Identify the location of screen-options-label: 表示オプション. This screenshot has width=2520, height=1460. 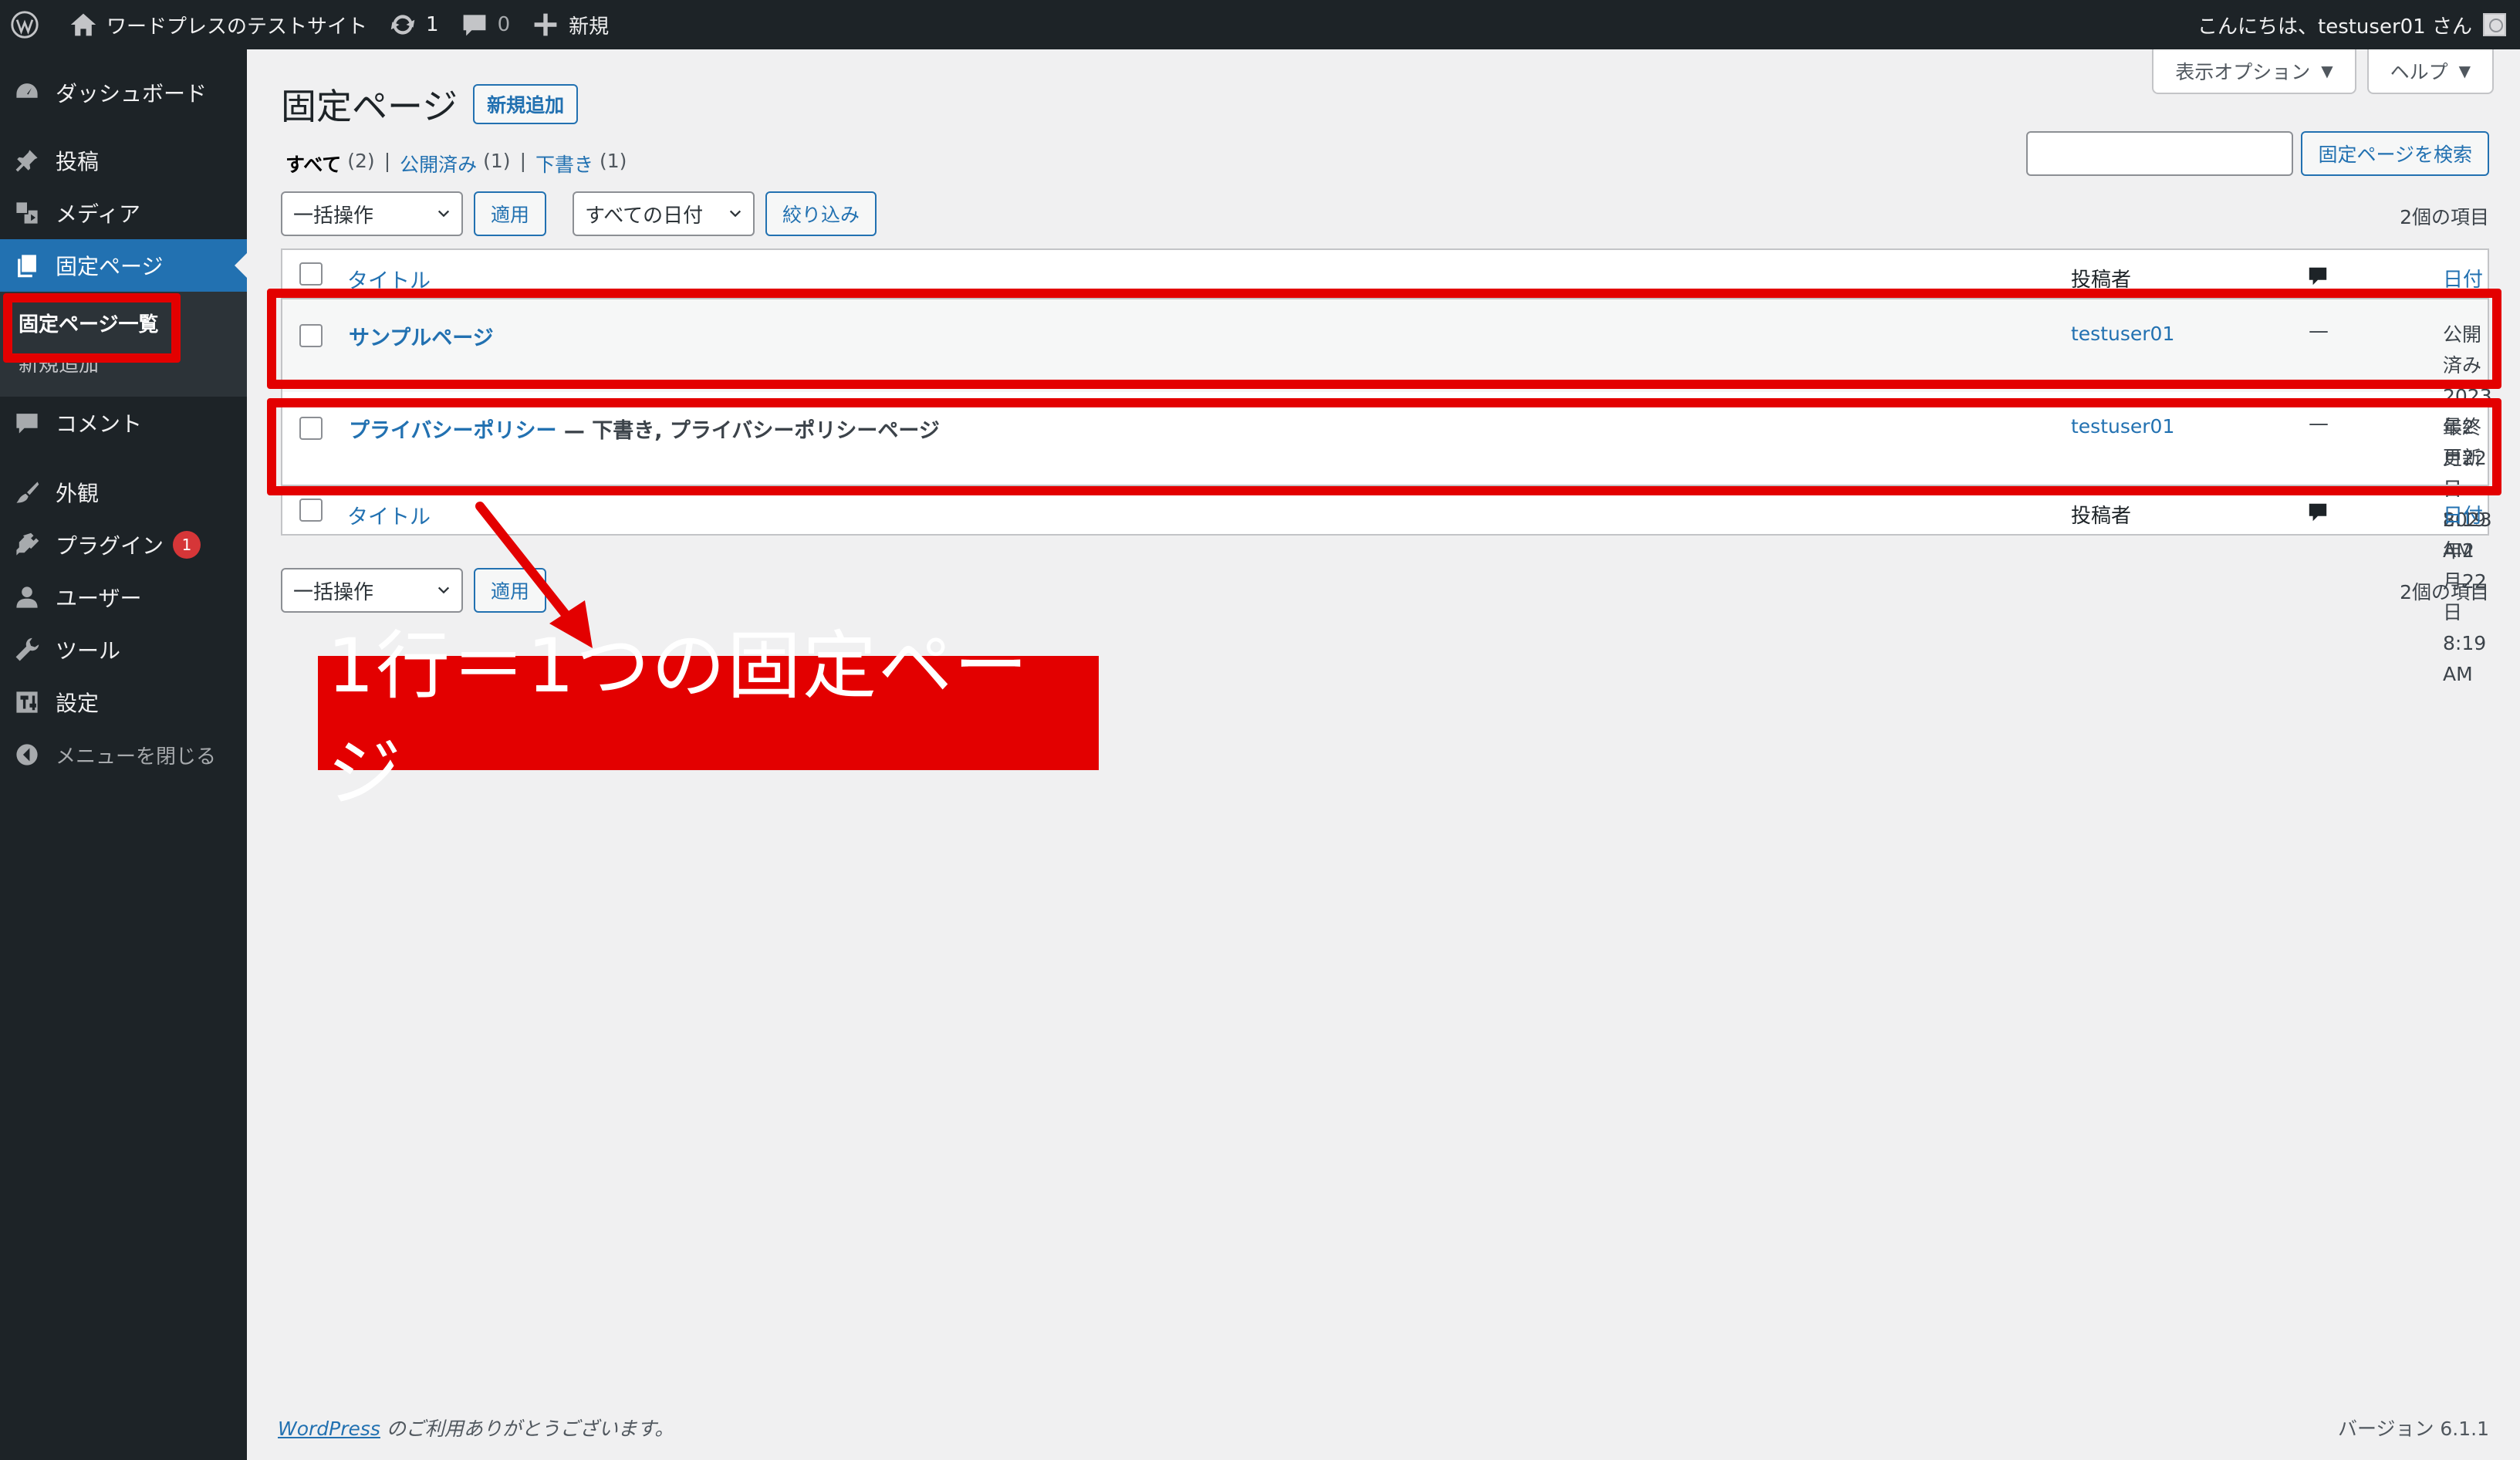
(2243, 72).